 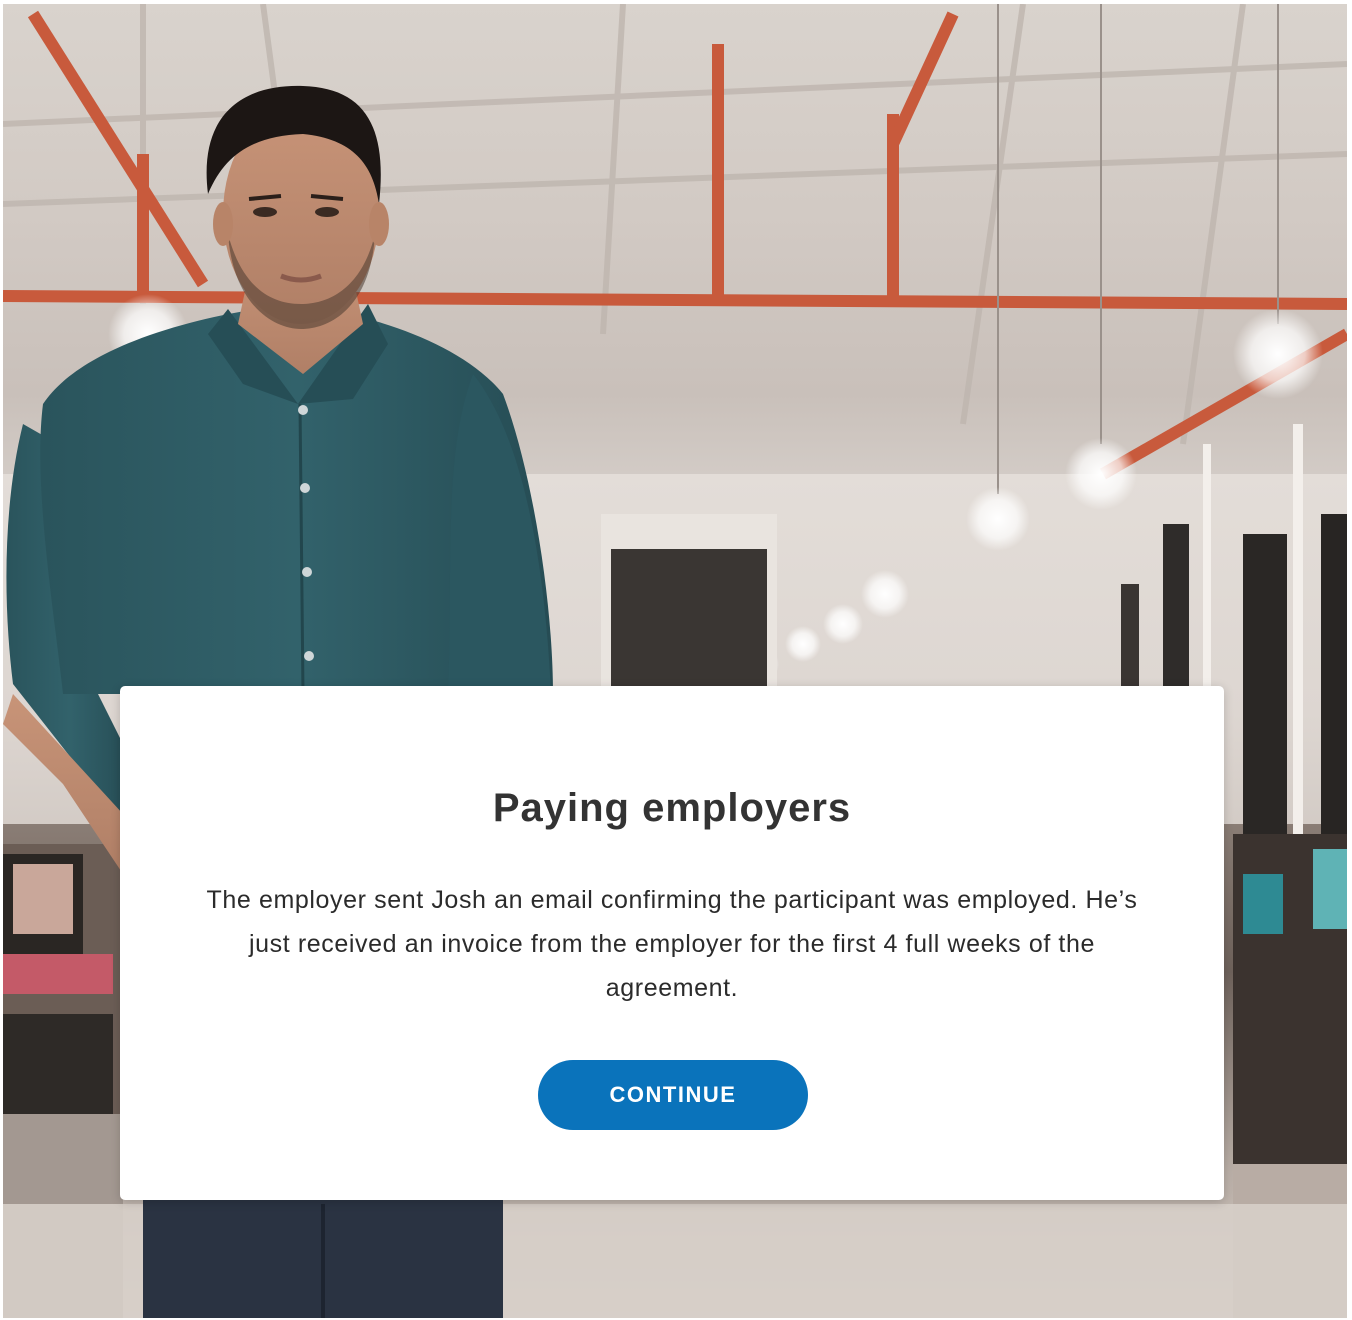 I want to click on dialog-title: Paying employers, so click(x=672, y=808).